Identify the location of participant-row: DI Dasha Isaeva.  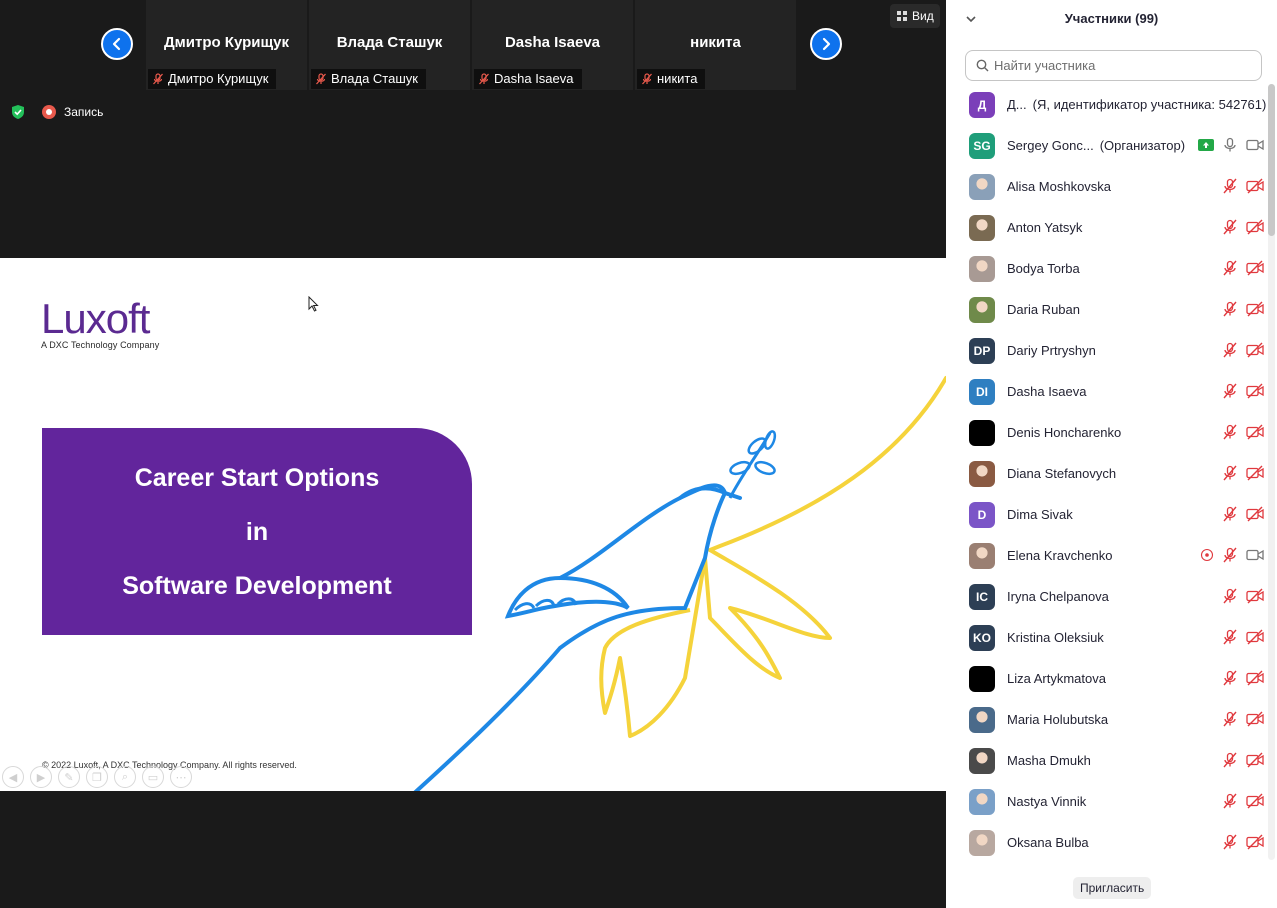
(1107, 391).